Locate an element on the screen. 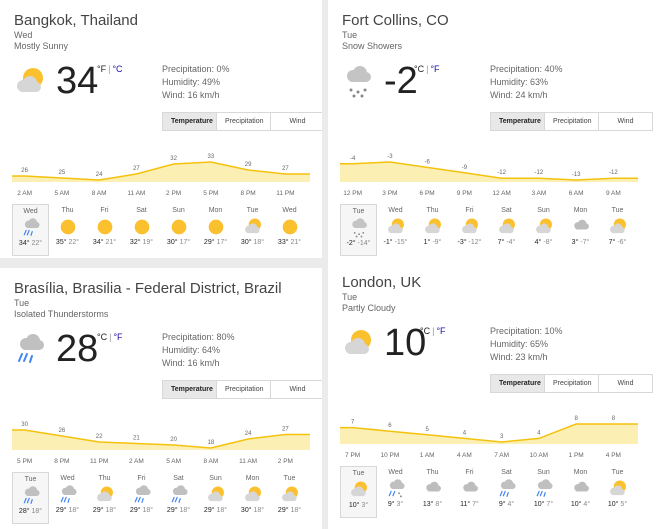  forecast-day: Mon 29° 17° is located at coordinates (215, 230).